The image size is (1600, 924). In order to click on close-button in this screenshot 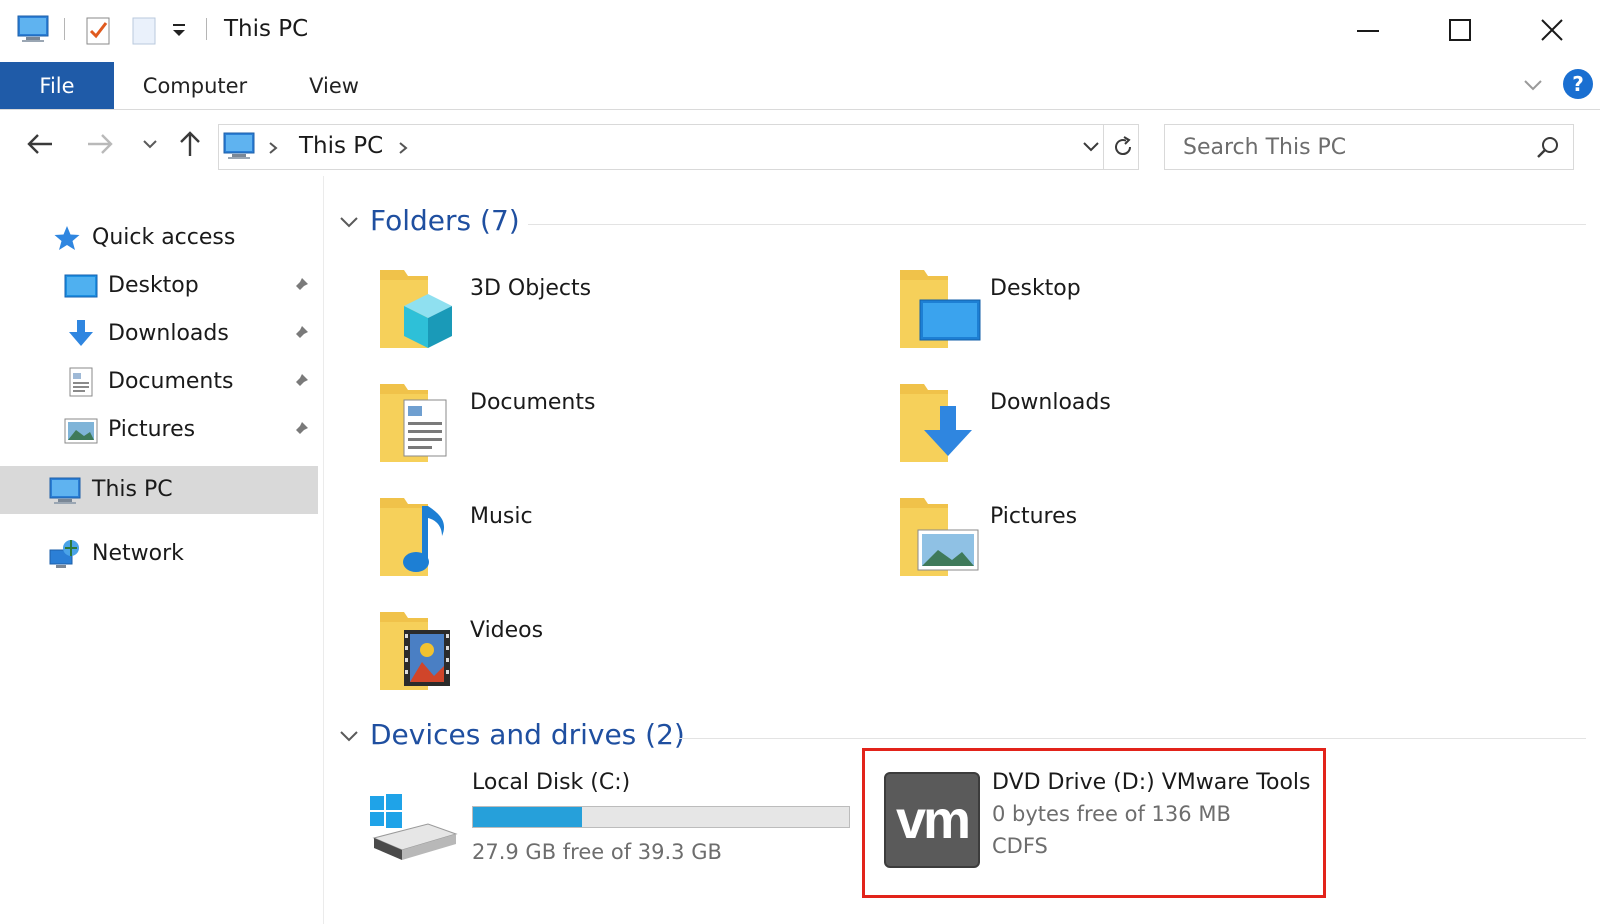, I will do `click(1552, 30)`.